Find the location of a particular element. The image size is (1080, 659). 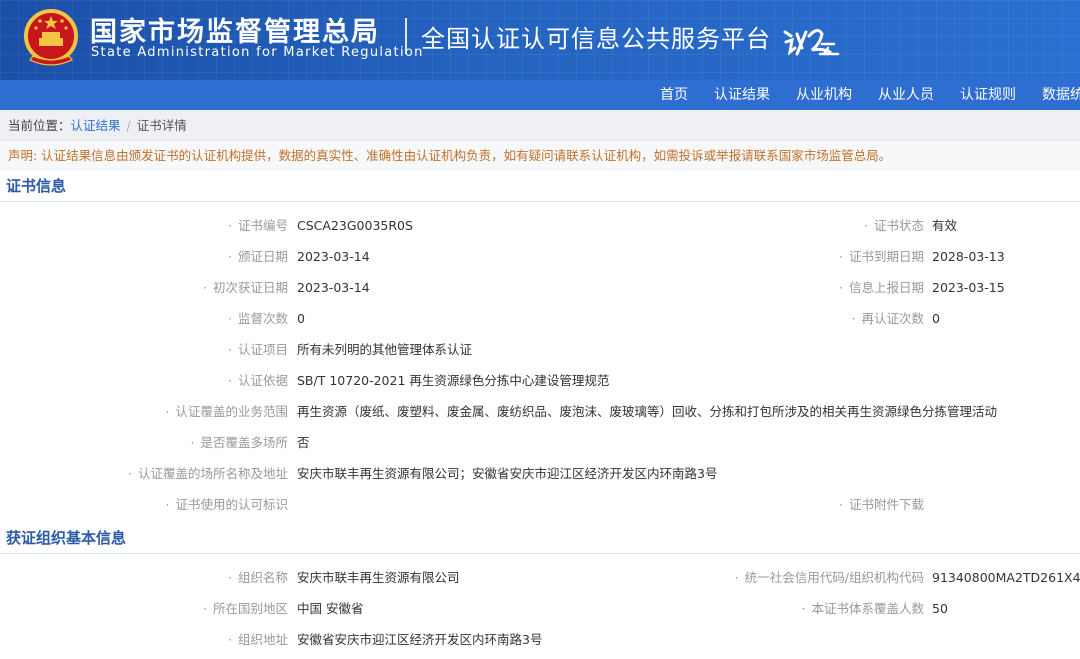

breadcrumb-prefix: 当前位置： is located at coordinates (39, 125).